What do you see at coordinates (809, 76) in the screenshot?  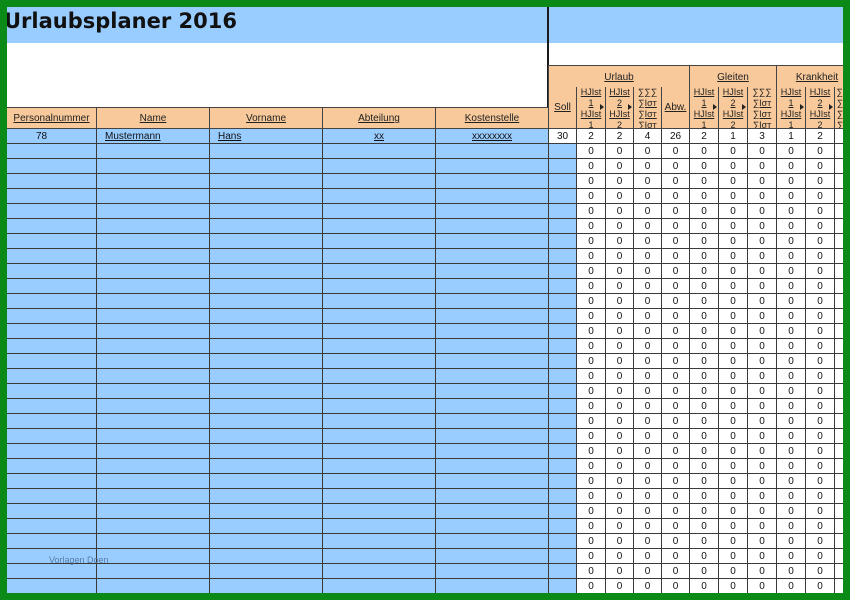 I see `group-header-krankheit: Krankheit` at bounding box center [809, 76].